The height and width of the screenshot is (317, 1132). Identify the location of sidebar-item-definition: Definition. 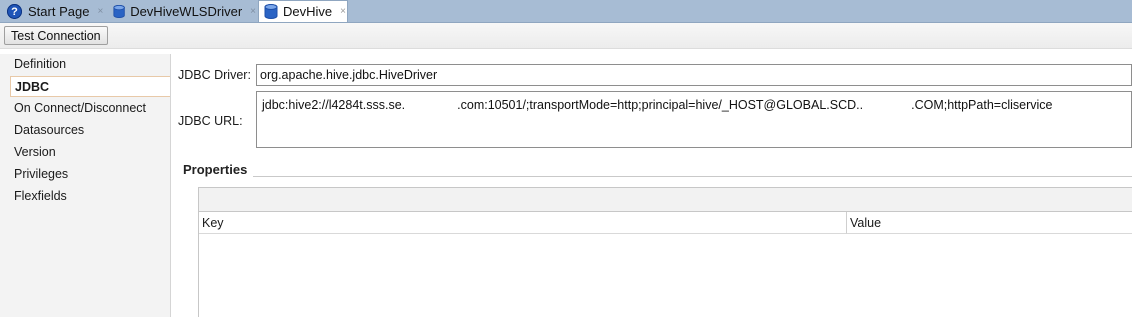
(90, 64).